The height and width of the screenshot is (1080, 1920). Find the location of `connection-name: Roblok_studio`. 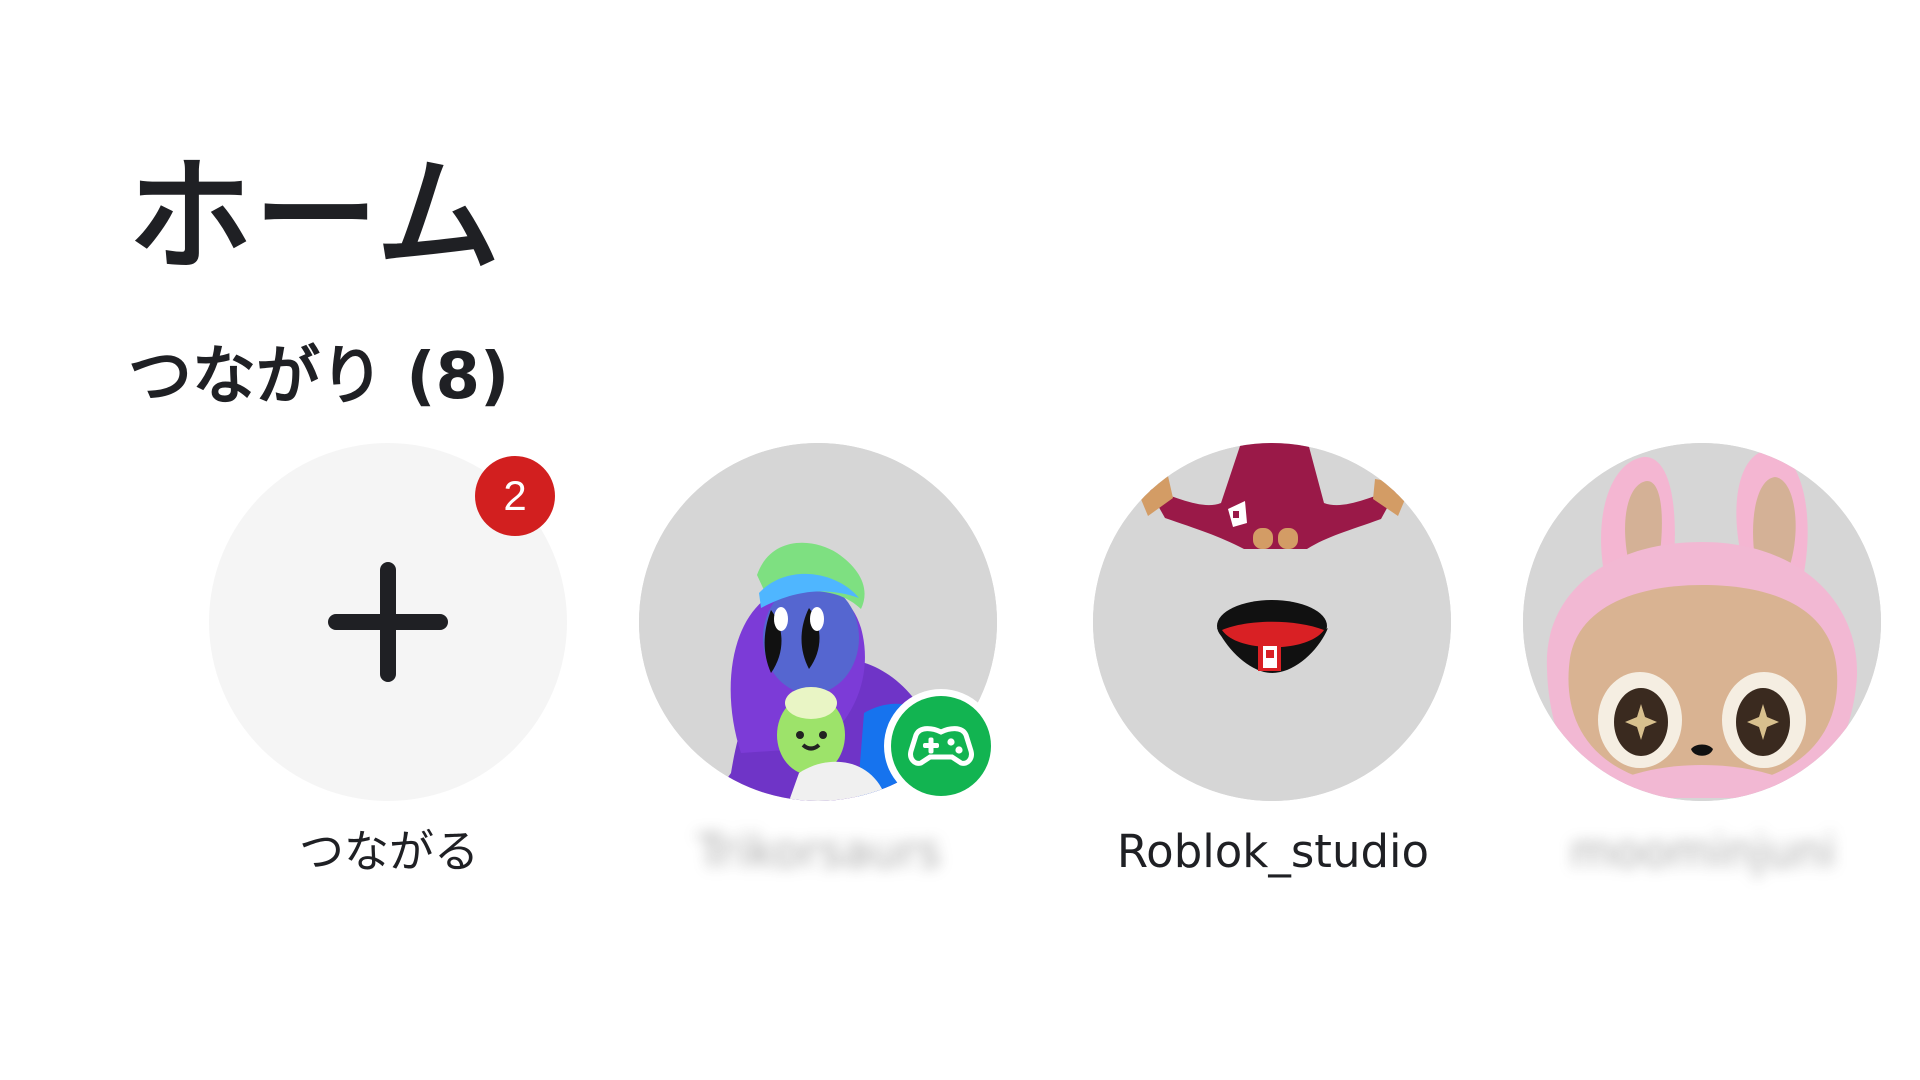

connection-name: Roblok_studio is located at coordinates (1273, 851).